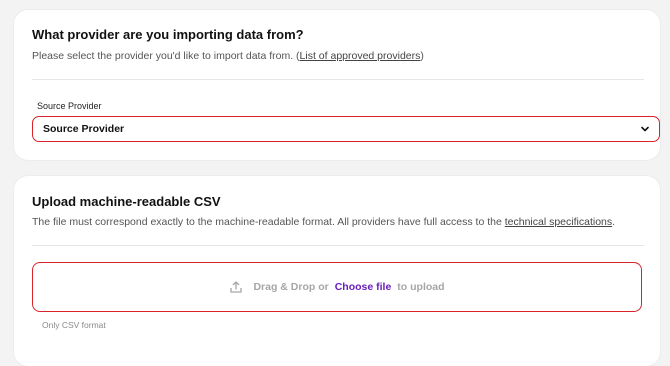  What do you see at coordinates (69, 106) in the screenshot?
I see `source-provider-label: Source Provider` at bounding box center [69, 106].